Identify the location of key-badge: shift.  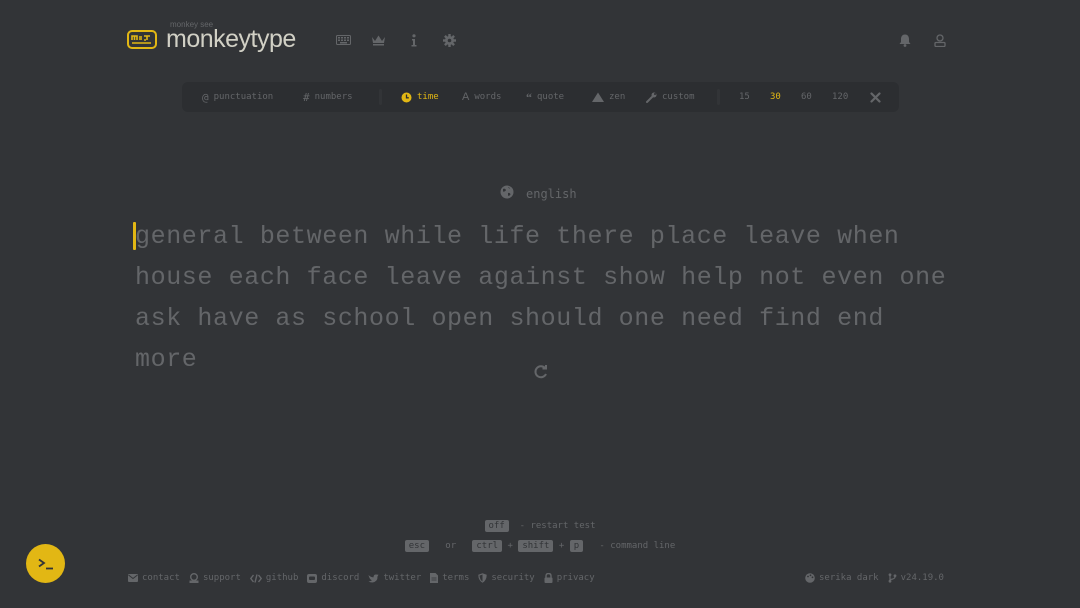
(536, 546).